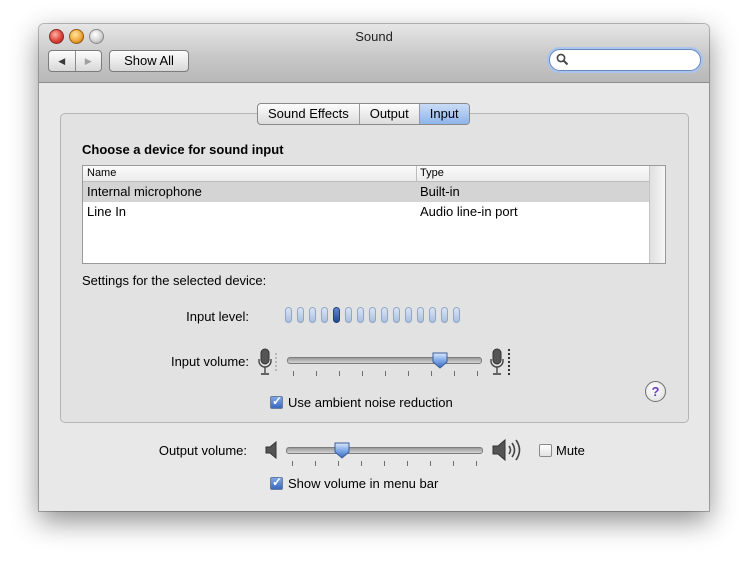 This screenshot has width=748, height=566. What do you see at coordinates (384, 450) in the screenshot?
I see `output-volume-slider` at bounding box center [384, 450].